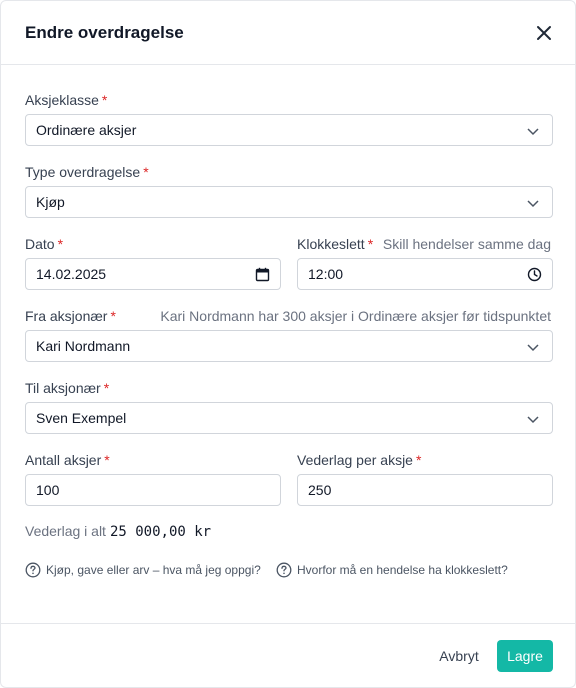 The image size is (576, 688). I want to click on share-class-value: Ordinære aksjer, so click(86, 130).